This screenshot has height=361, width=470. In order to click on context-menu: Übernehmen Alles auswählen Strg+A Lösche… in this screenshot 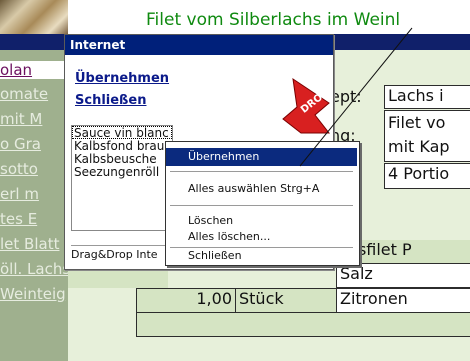, I will do `click(262, 203)`.